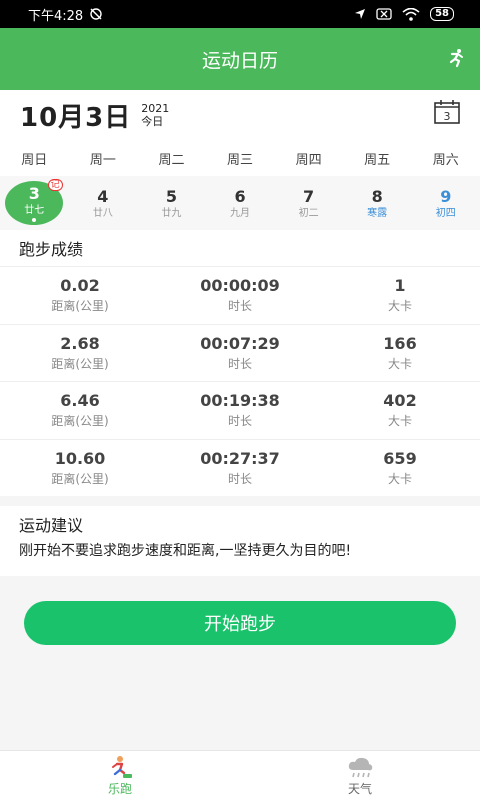  I want to click on status-bar: 下午4:28 58, so click(240, 14).